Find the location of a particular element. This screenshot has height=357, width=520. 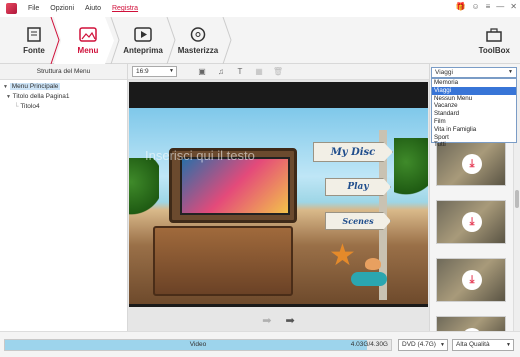

next-page-icon: ➡ is located at coordinates (290, 320).